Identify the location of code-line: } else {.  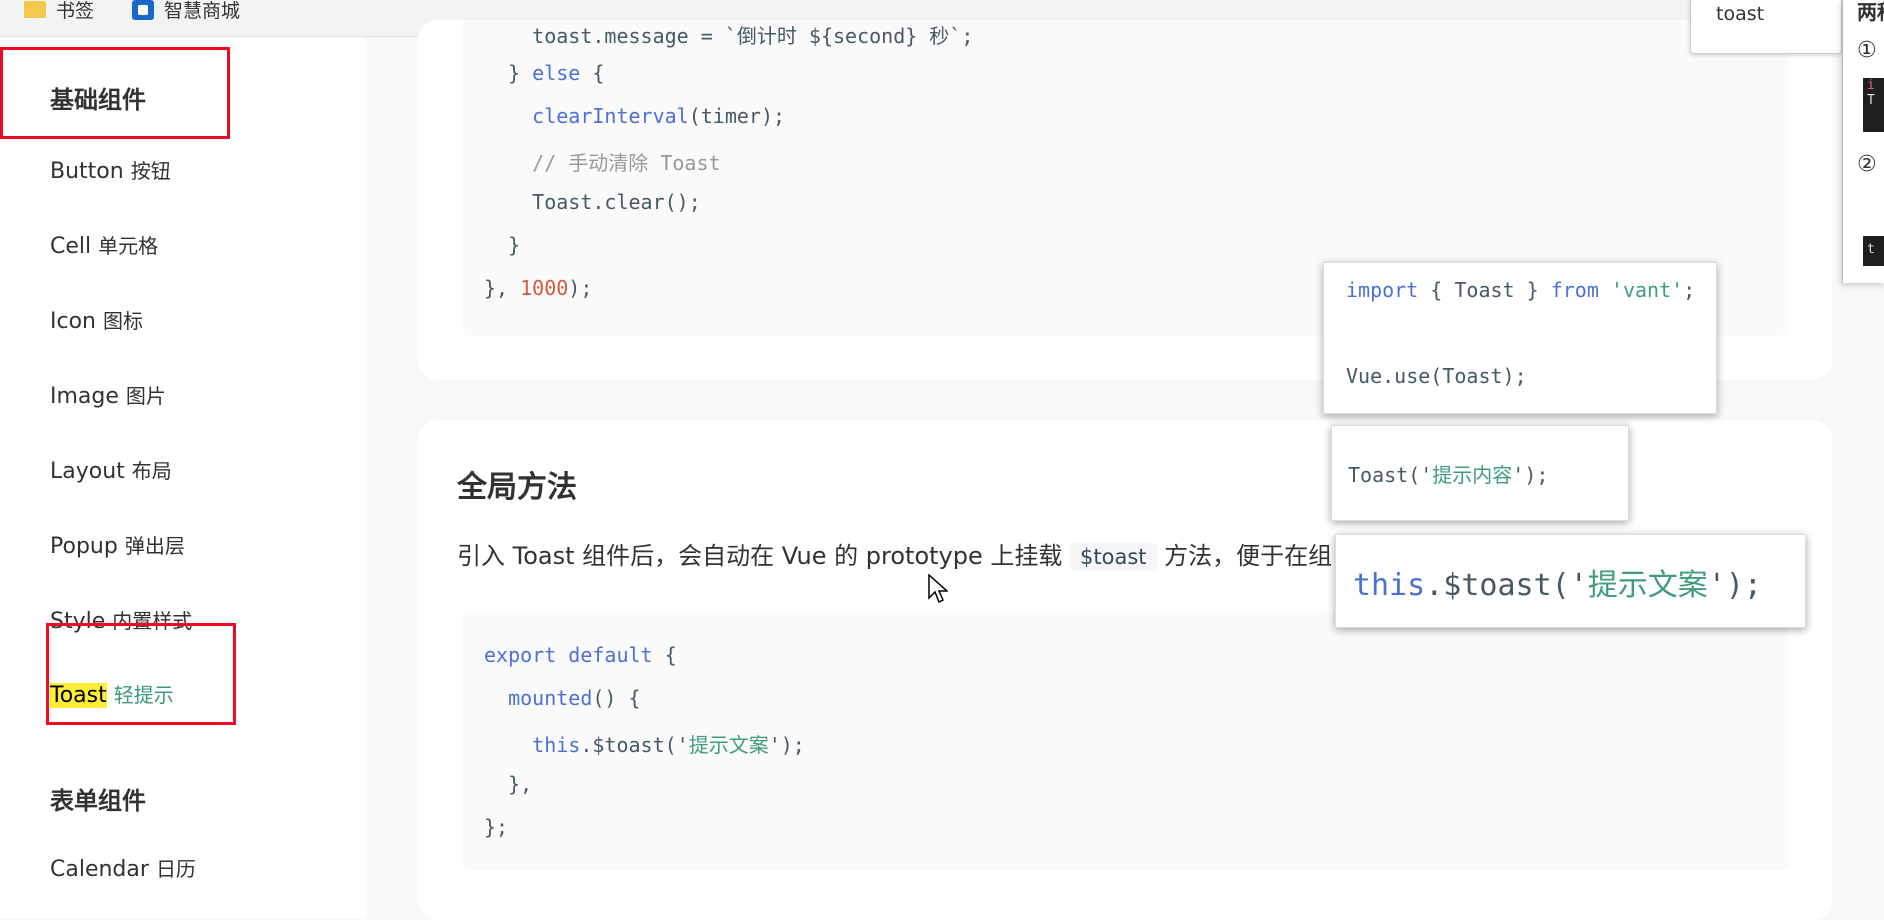
(544, 73).